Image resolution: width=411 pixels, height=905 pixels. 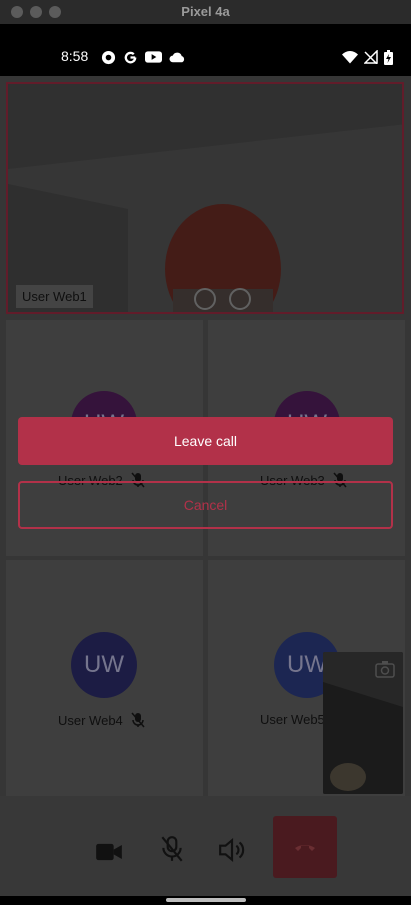 I want to click on end-call-icon, so click(x=305, y=847).